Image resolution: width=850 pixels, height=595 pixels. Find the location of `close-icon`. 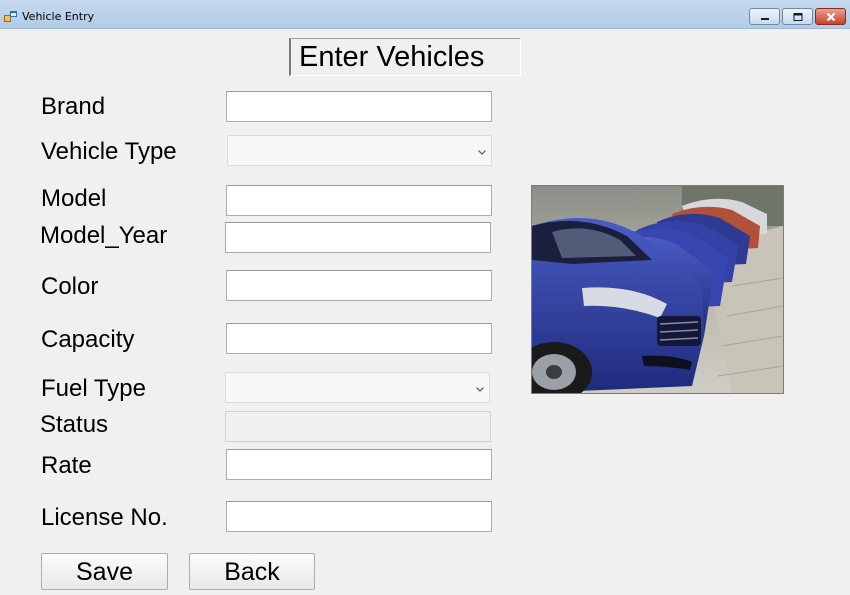

close-icon is located at coordinates (830, 16).